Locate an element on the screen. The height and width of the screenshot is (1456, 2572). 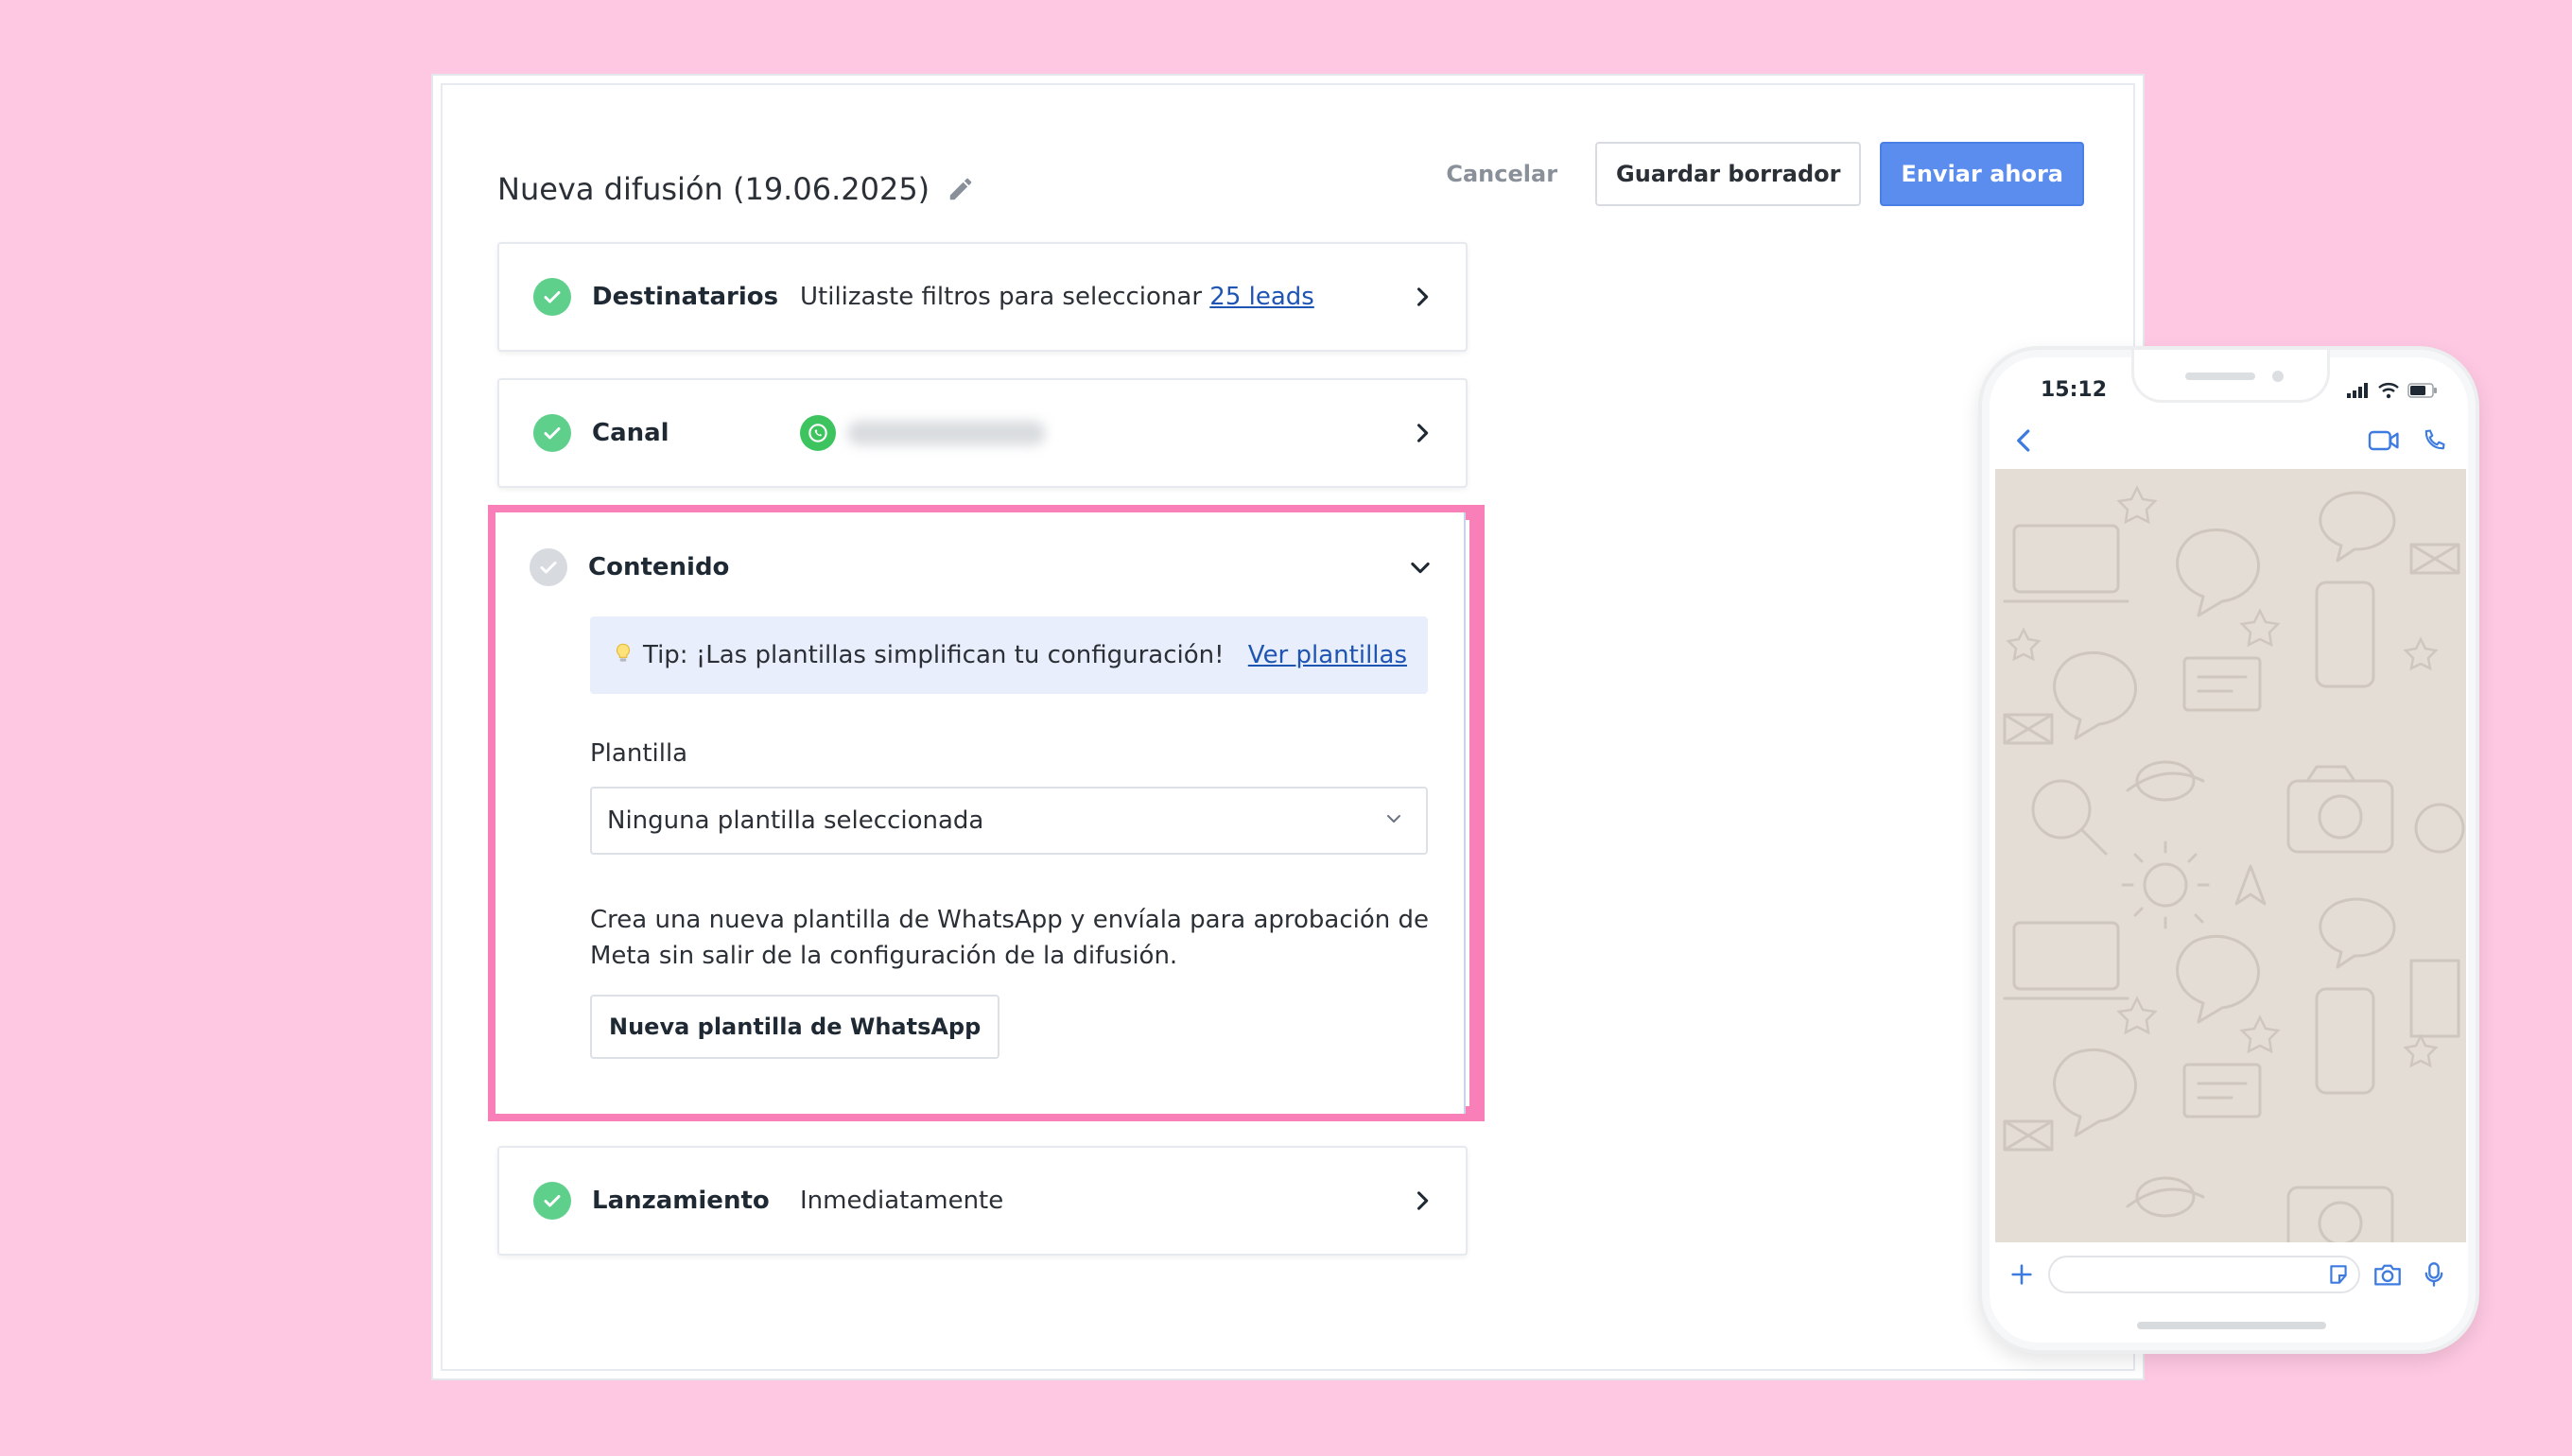
channel-value is located at coordinates (923, 433).